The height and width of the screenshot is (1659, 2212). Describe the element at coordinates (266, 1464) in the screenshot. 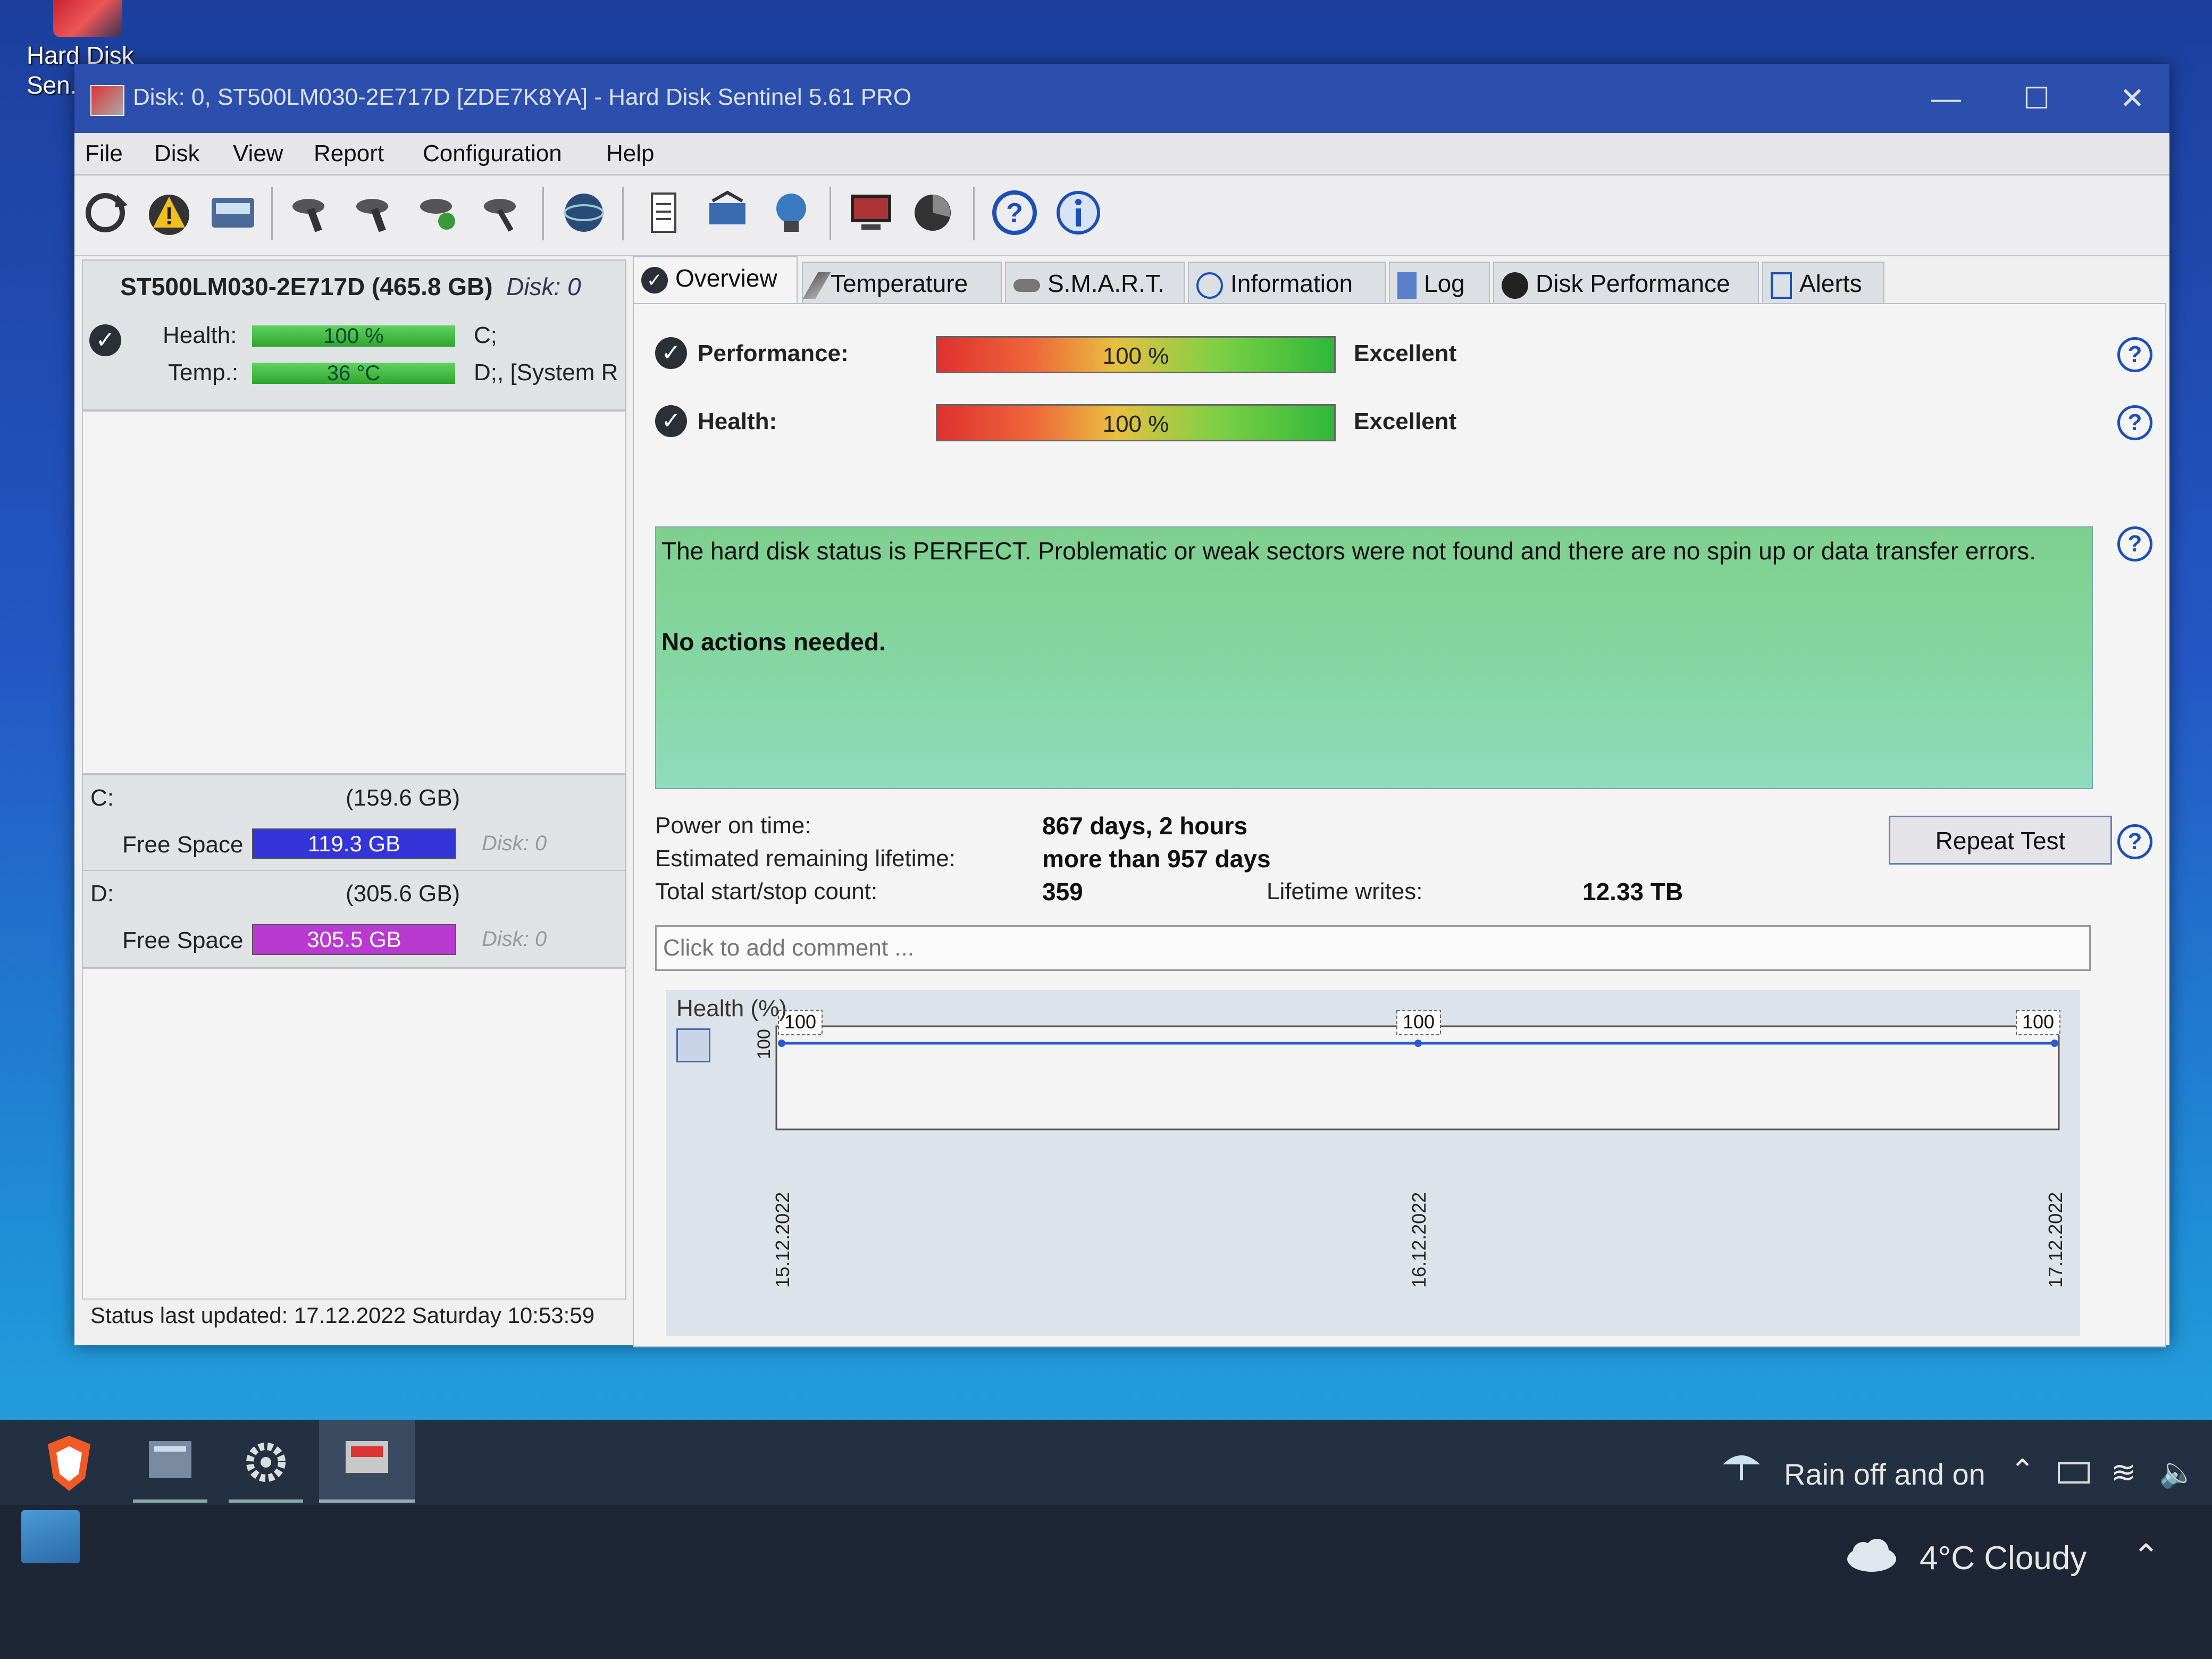

I see `settings-gear-icon` at that location.